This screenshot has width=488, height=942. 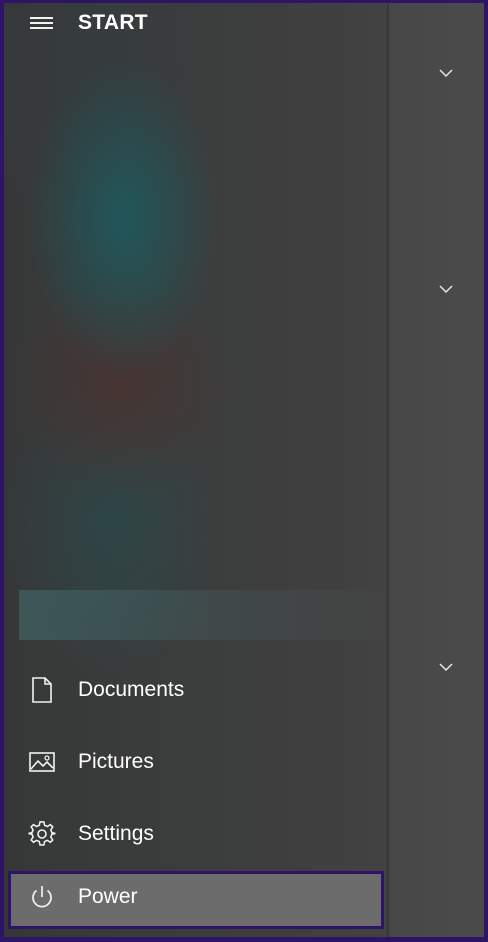 What do you see at coordinates (113, 22) in the screenshot?
I see `page-title: START` at bounding box center [113, 22].